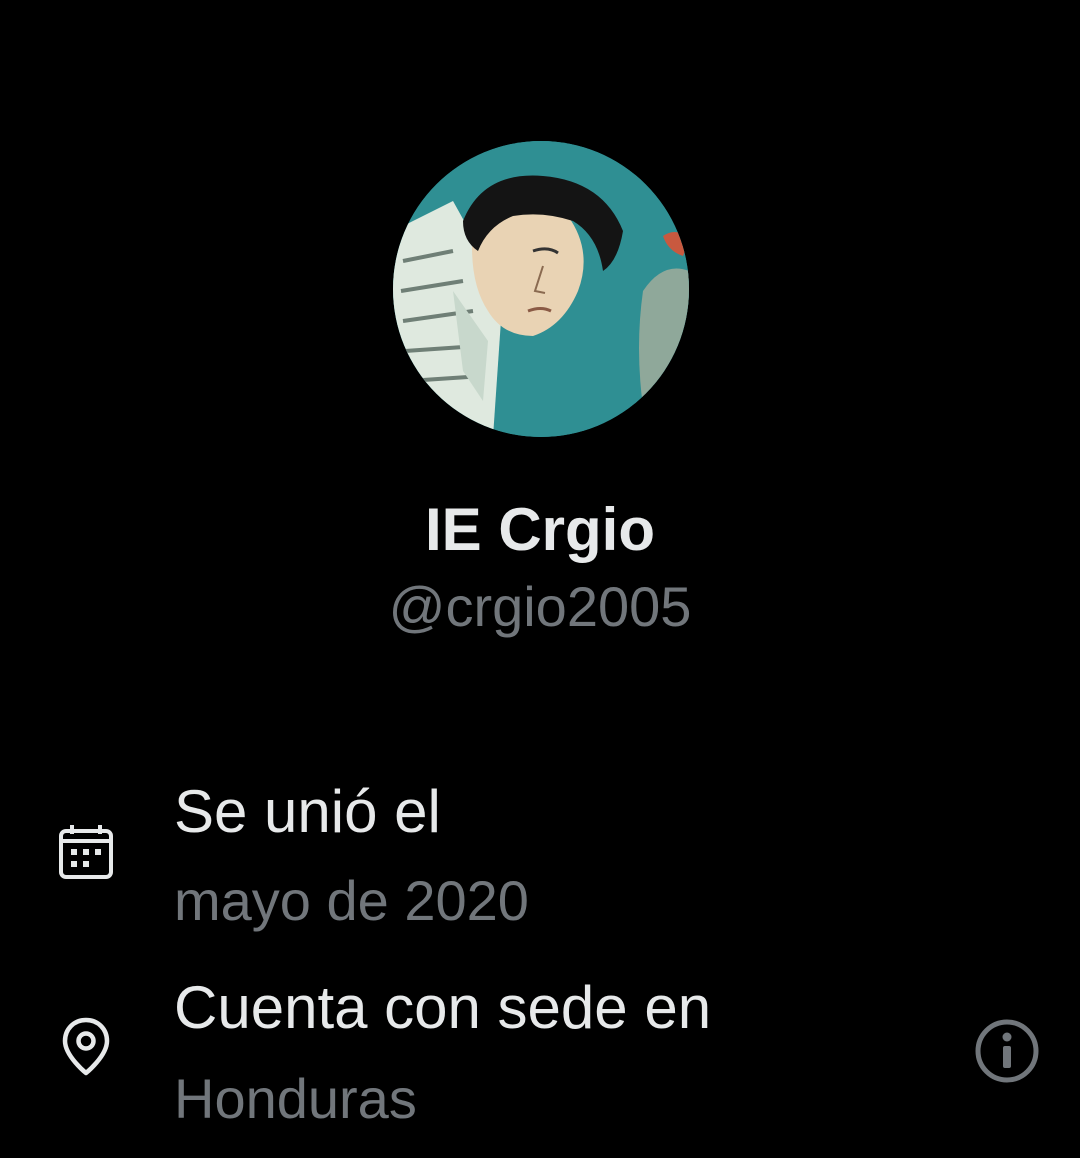 The image size is (1080, 1158). Describe the element at coordinates (443, 1007) in the screenshot. I see `location-label: Cuenta con sede en` at that location.